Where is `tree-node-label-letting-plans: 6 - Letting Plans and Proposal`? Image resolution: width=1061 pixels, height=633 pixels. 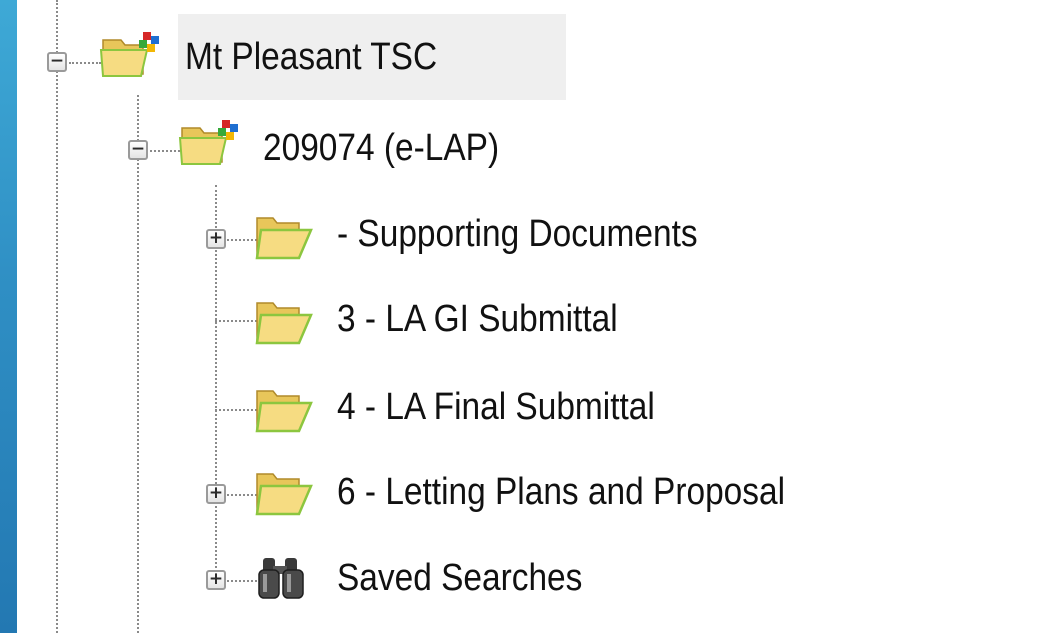
tree-node-label-letting-plans: 6 - Letting Plans and Proposal is located at coordinates (561, 492).